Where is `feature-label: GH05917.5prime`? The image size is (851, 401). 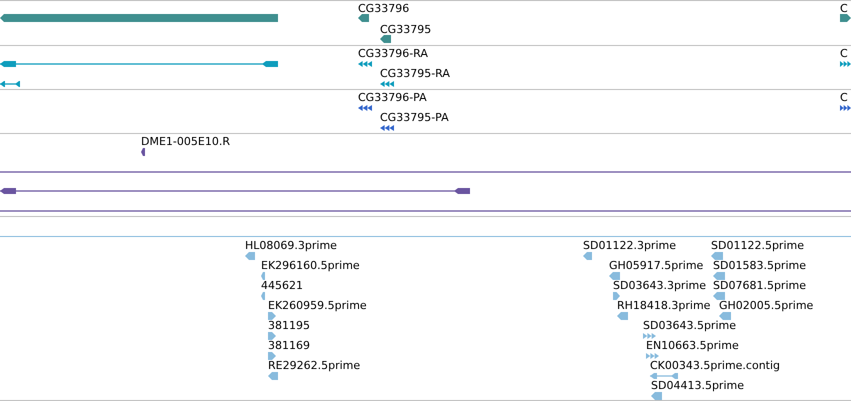 feature-label: GH05917.5prime is located at coordinates (656, 265).